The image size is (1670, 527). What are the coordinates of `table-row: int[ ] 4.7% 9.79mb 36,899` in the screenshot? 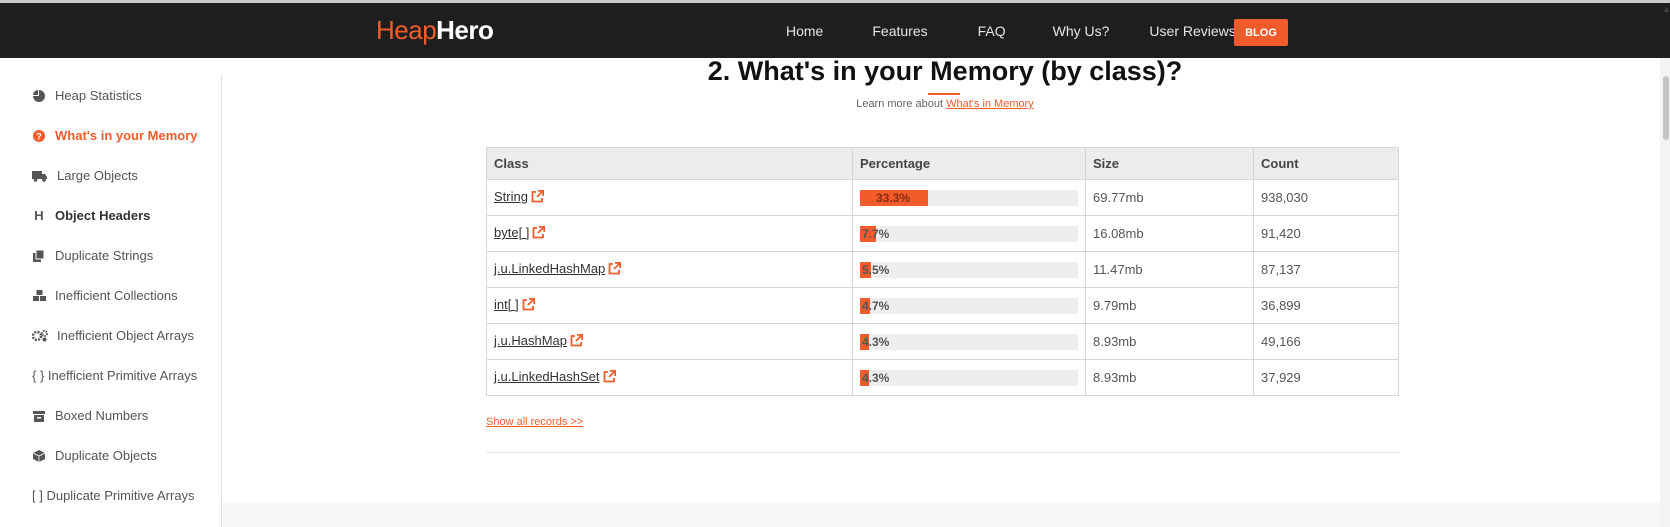 It's located at (942, 305).